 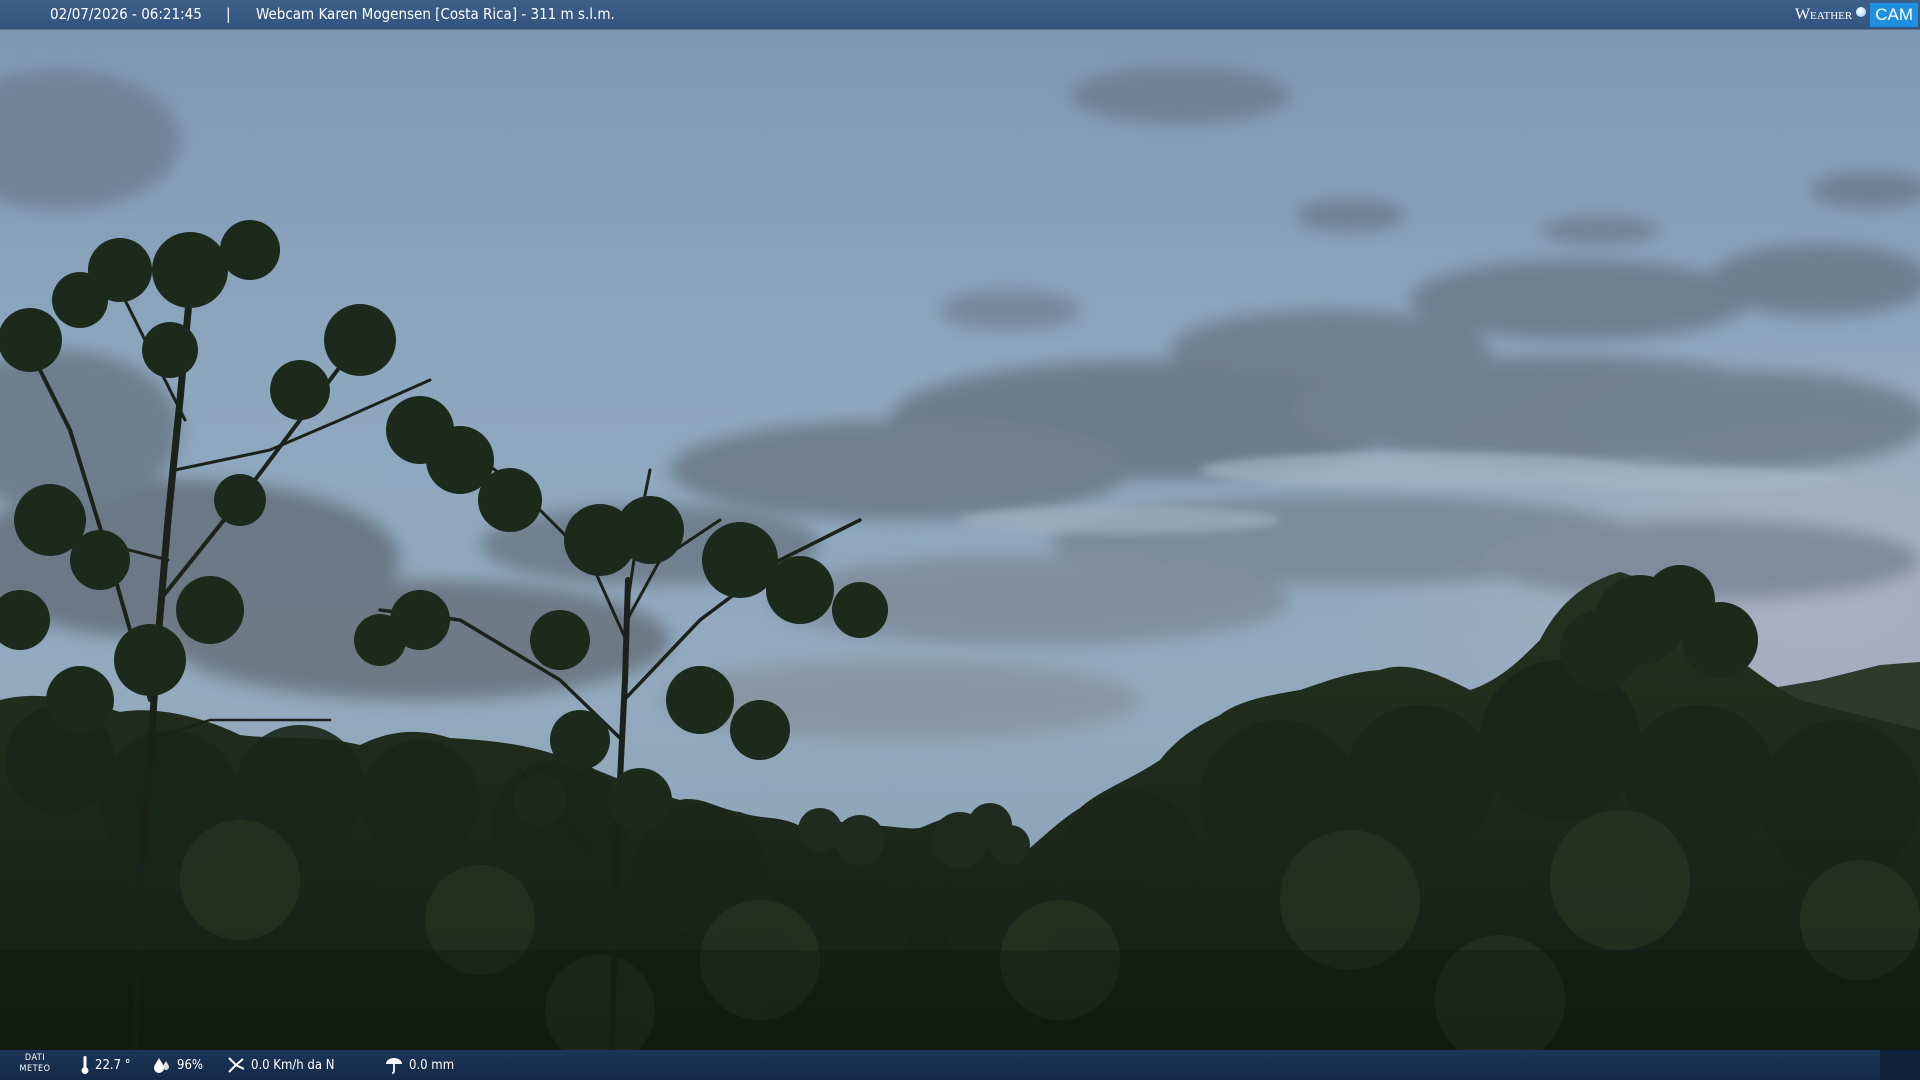 What do you see at coordinates (394, 1066) in the screenshot?
I see `rain-gauge-icon` at bounding box center [394, 1066].